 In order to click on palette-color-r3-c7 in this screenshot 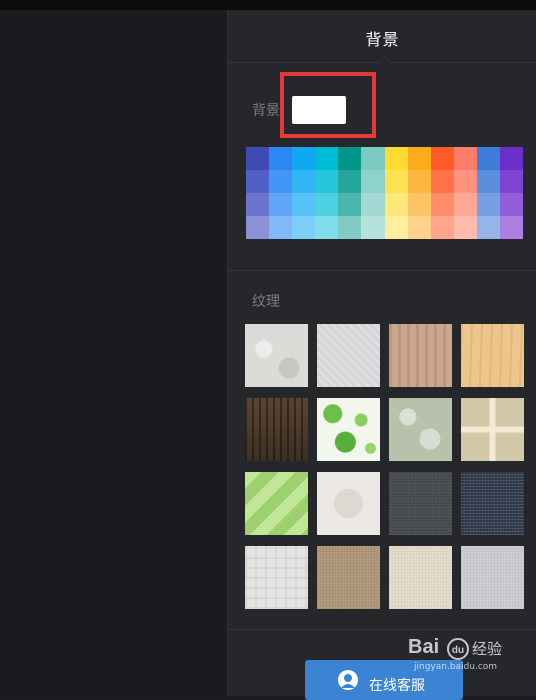, I will do `click(396, 204)`.